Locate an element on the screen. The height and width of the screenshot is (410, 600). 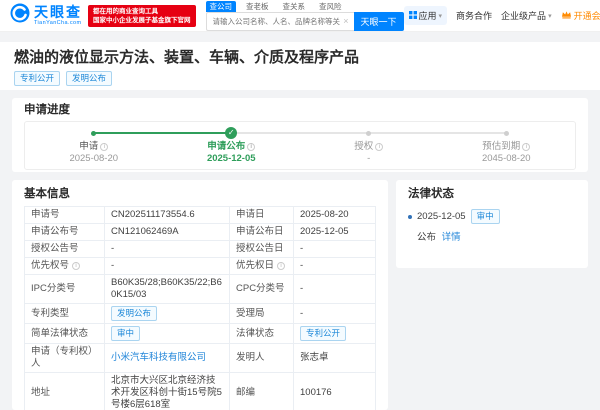
apps-grid-icon is located at coordinates (413, 16).